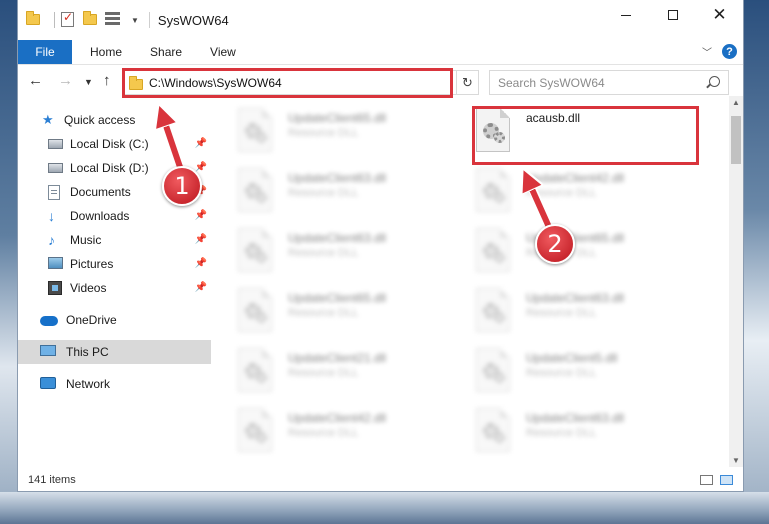  I want to click on desktop-background-left, so click(9, 262).